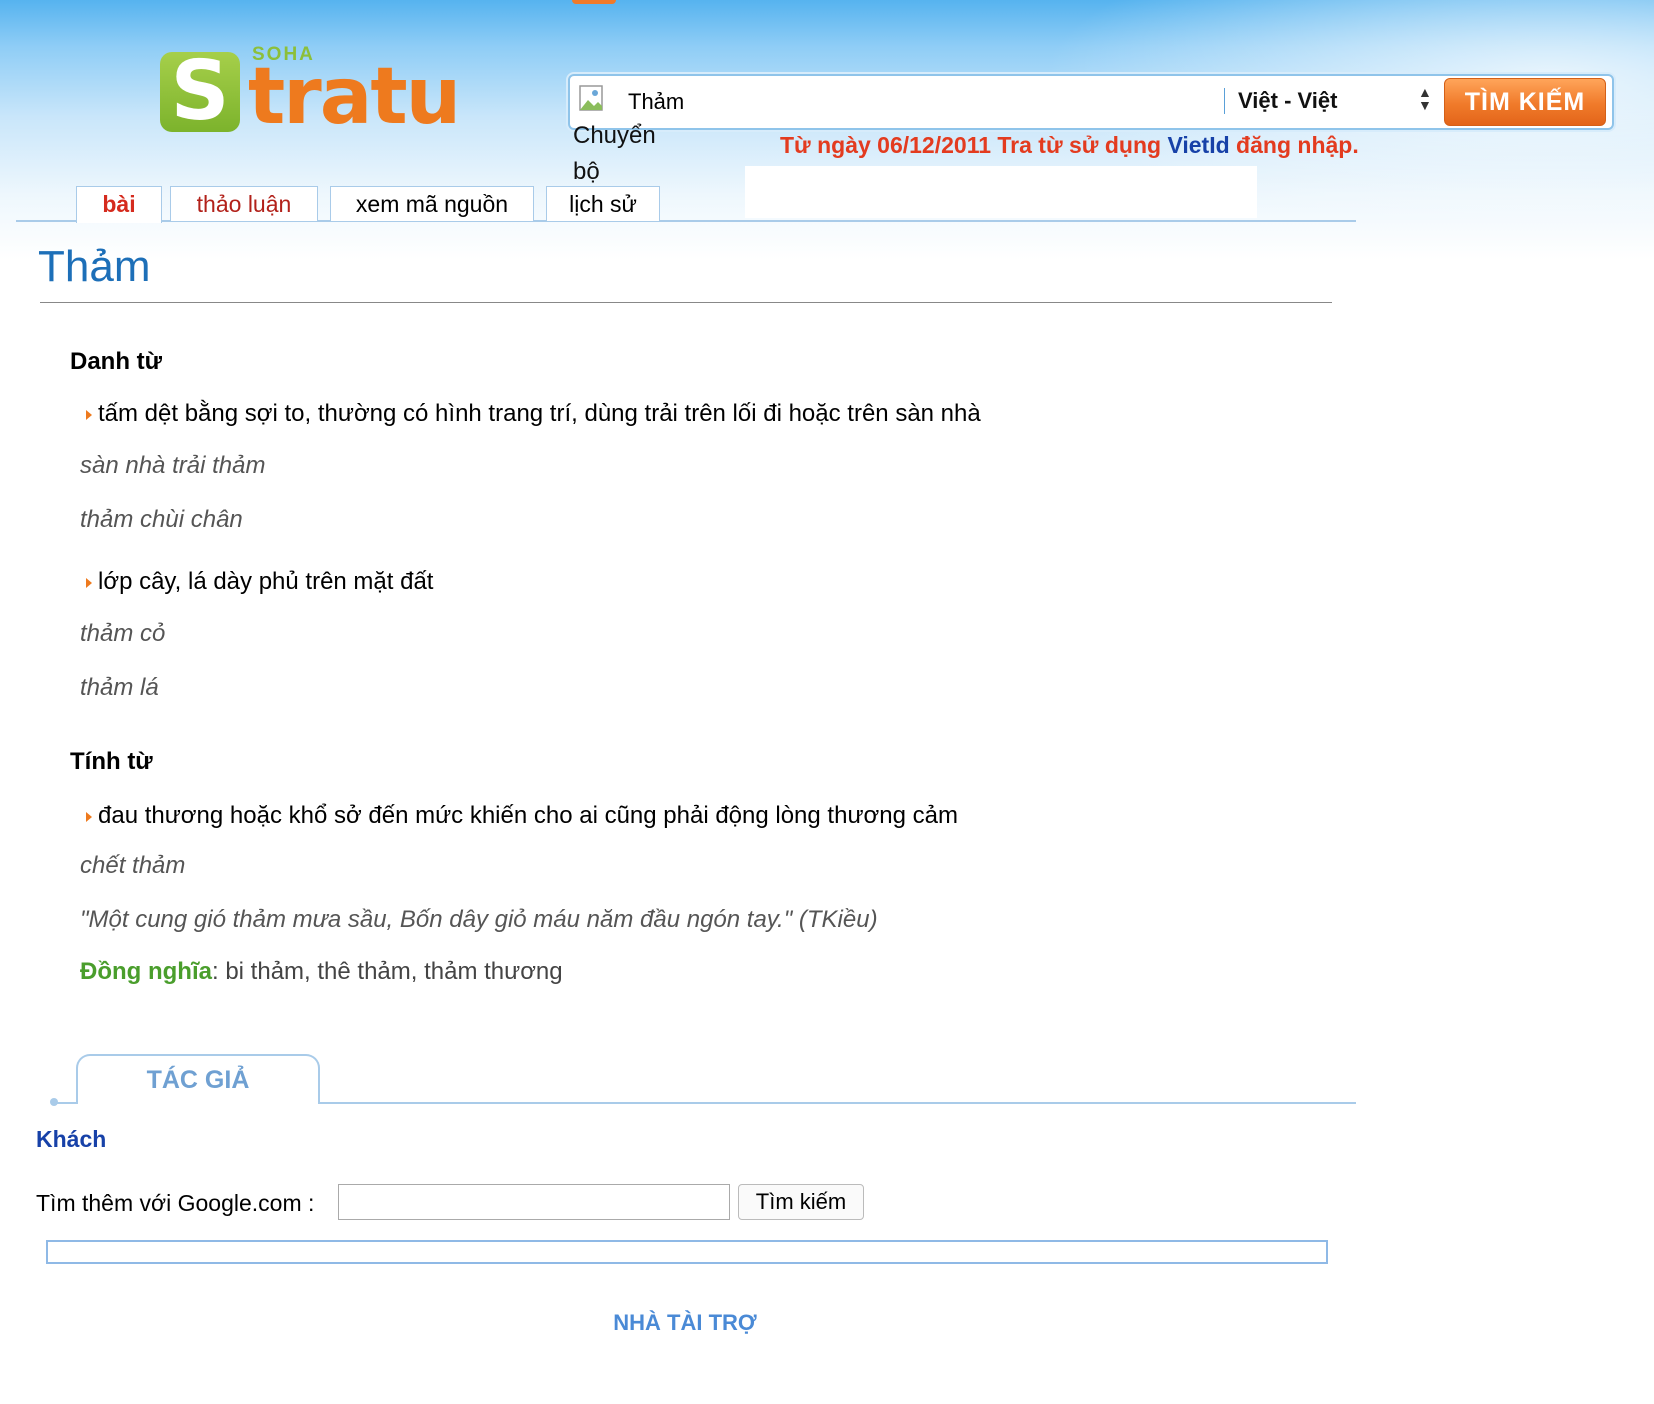 This screenshot has height=1404, width=1654. What do you see at coordinates (594, 2) in the screenshot?
I see `top-nav-badge` at bounding box center [594, 2].